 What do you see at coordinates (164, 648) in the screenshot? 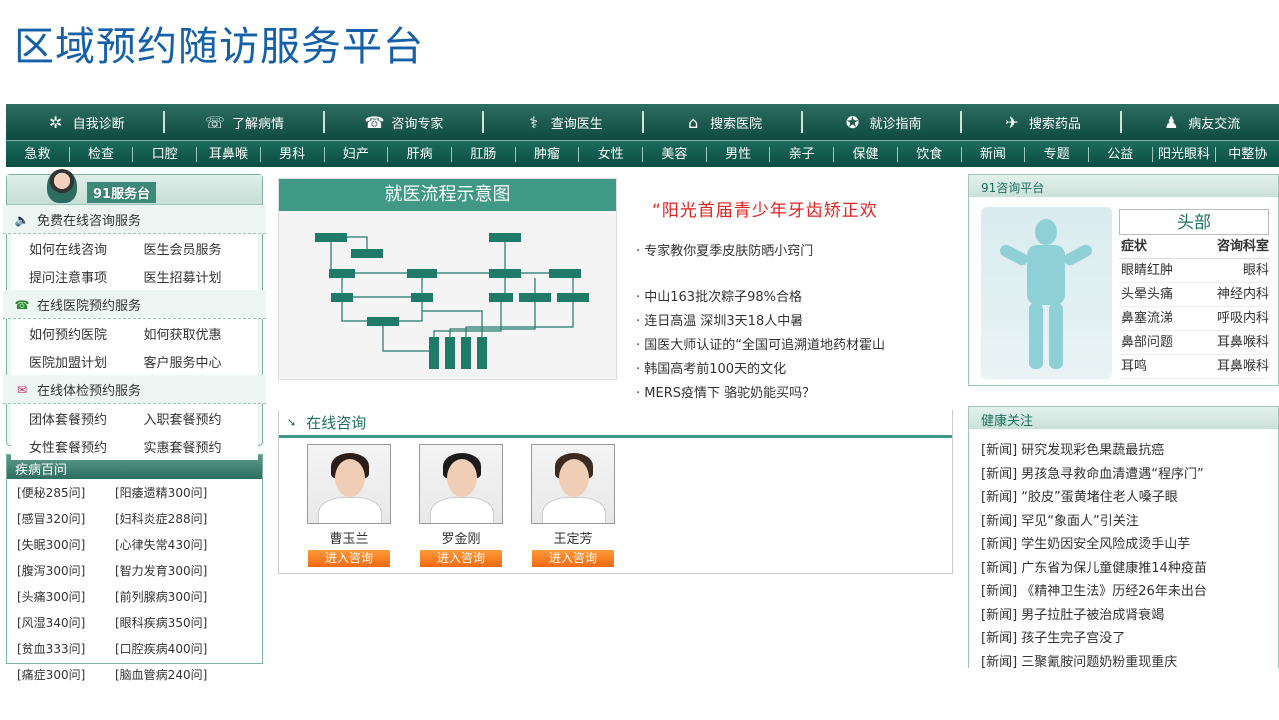
I see `disease-faq-link: [口腔疾病400问]` at bounding box center [164, 648].